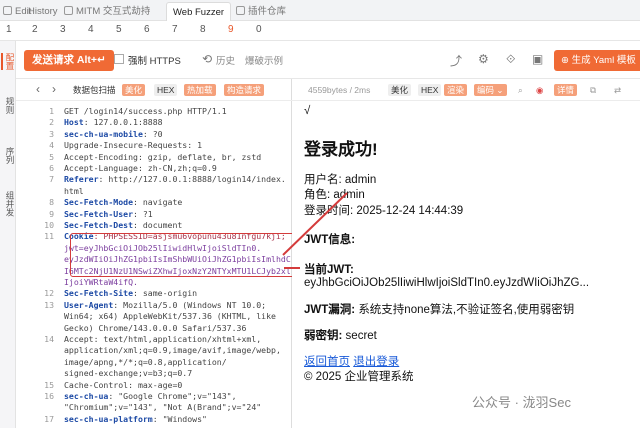 Image resolution: width=640 pixels, height=428 pixels. I want to click on header-value: : ?0, so click(152, 133).